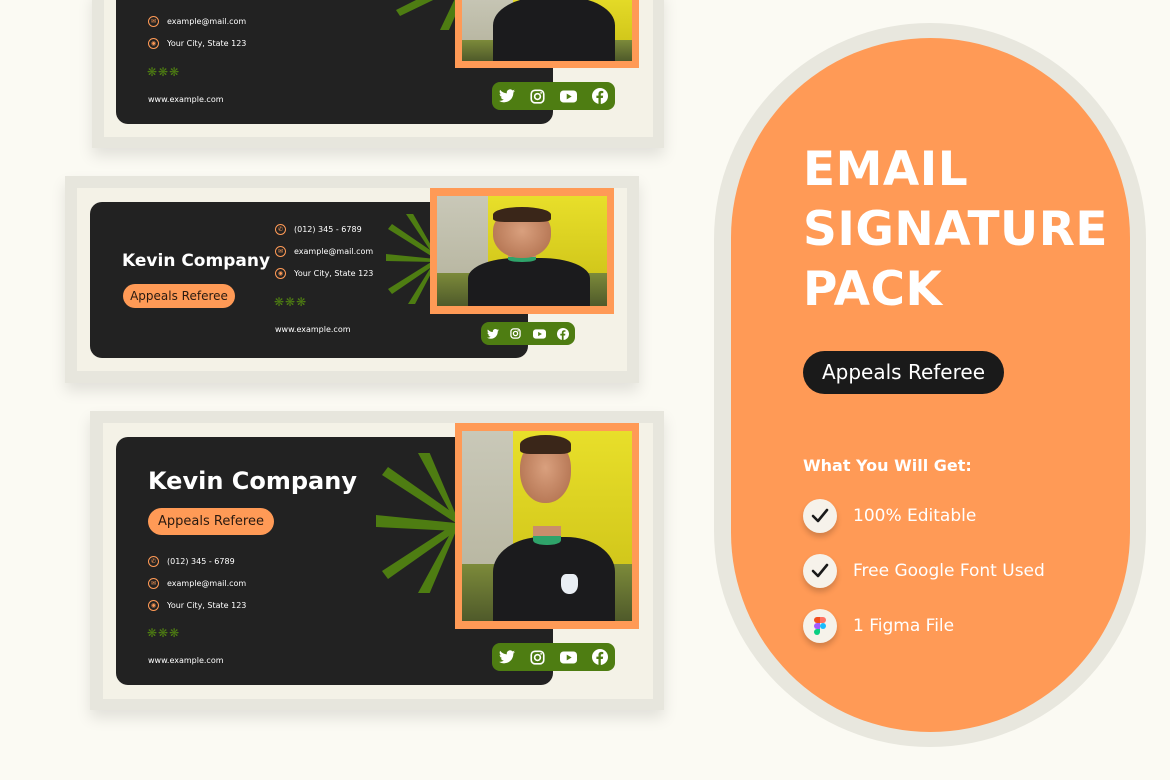 This screenshot has height=780, width=1170. I want to click on feature-item: Free Google Font Used, so click(924, 571).